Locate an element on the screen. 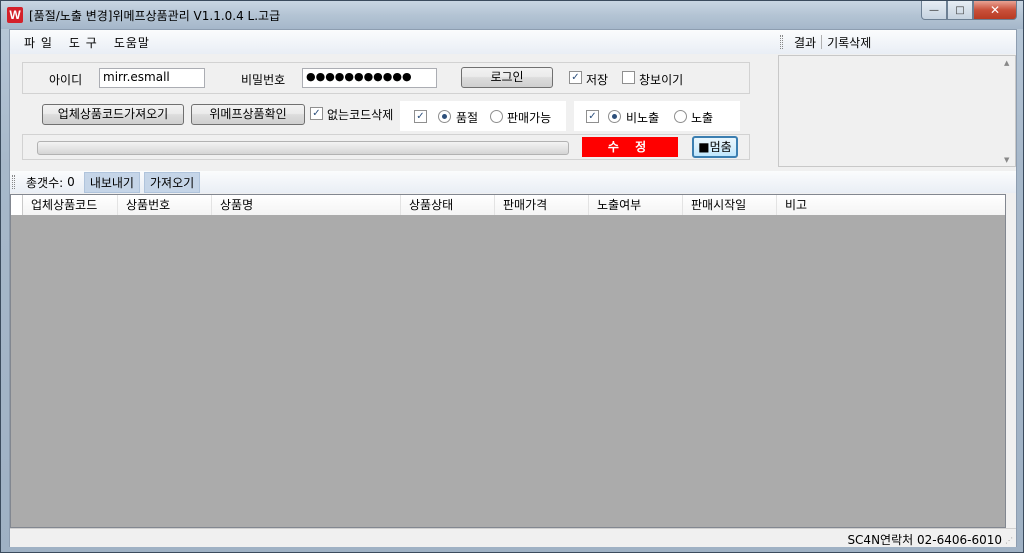 Image resolution: width=1024 pixels, height=553 pixels. fetch-codes-button: 업체상품코드가져오기 is located at coordinates (113, 114).